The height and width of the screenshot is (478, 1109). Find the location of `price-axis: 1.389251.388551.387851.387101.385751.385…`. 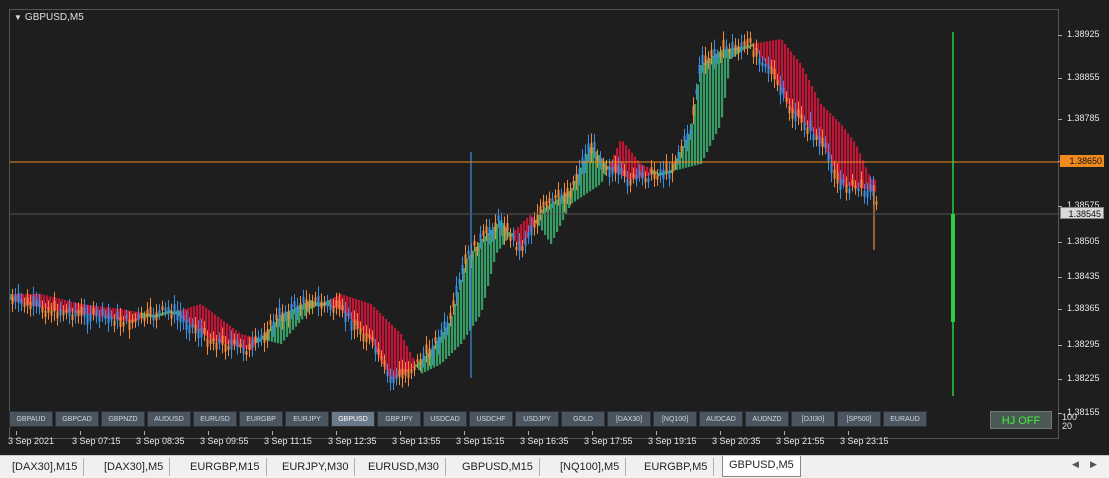

price-axis: 1.389251.388551.387851.387101.385751.385… is located at coordinates (1083, 224).